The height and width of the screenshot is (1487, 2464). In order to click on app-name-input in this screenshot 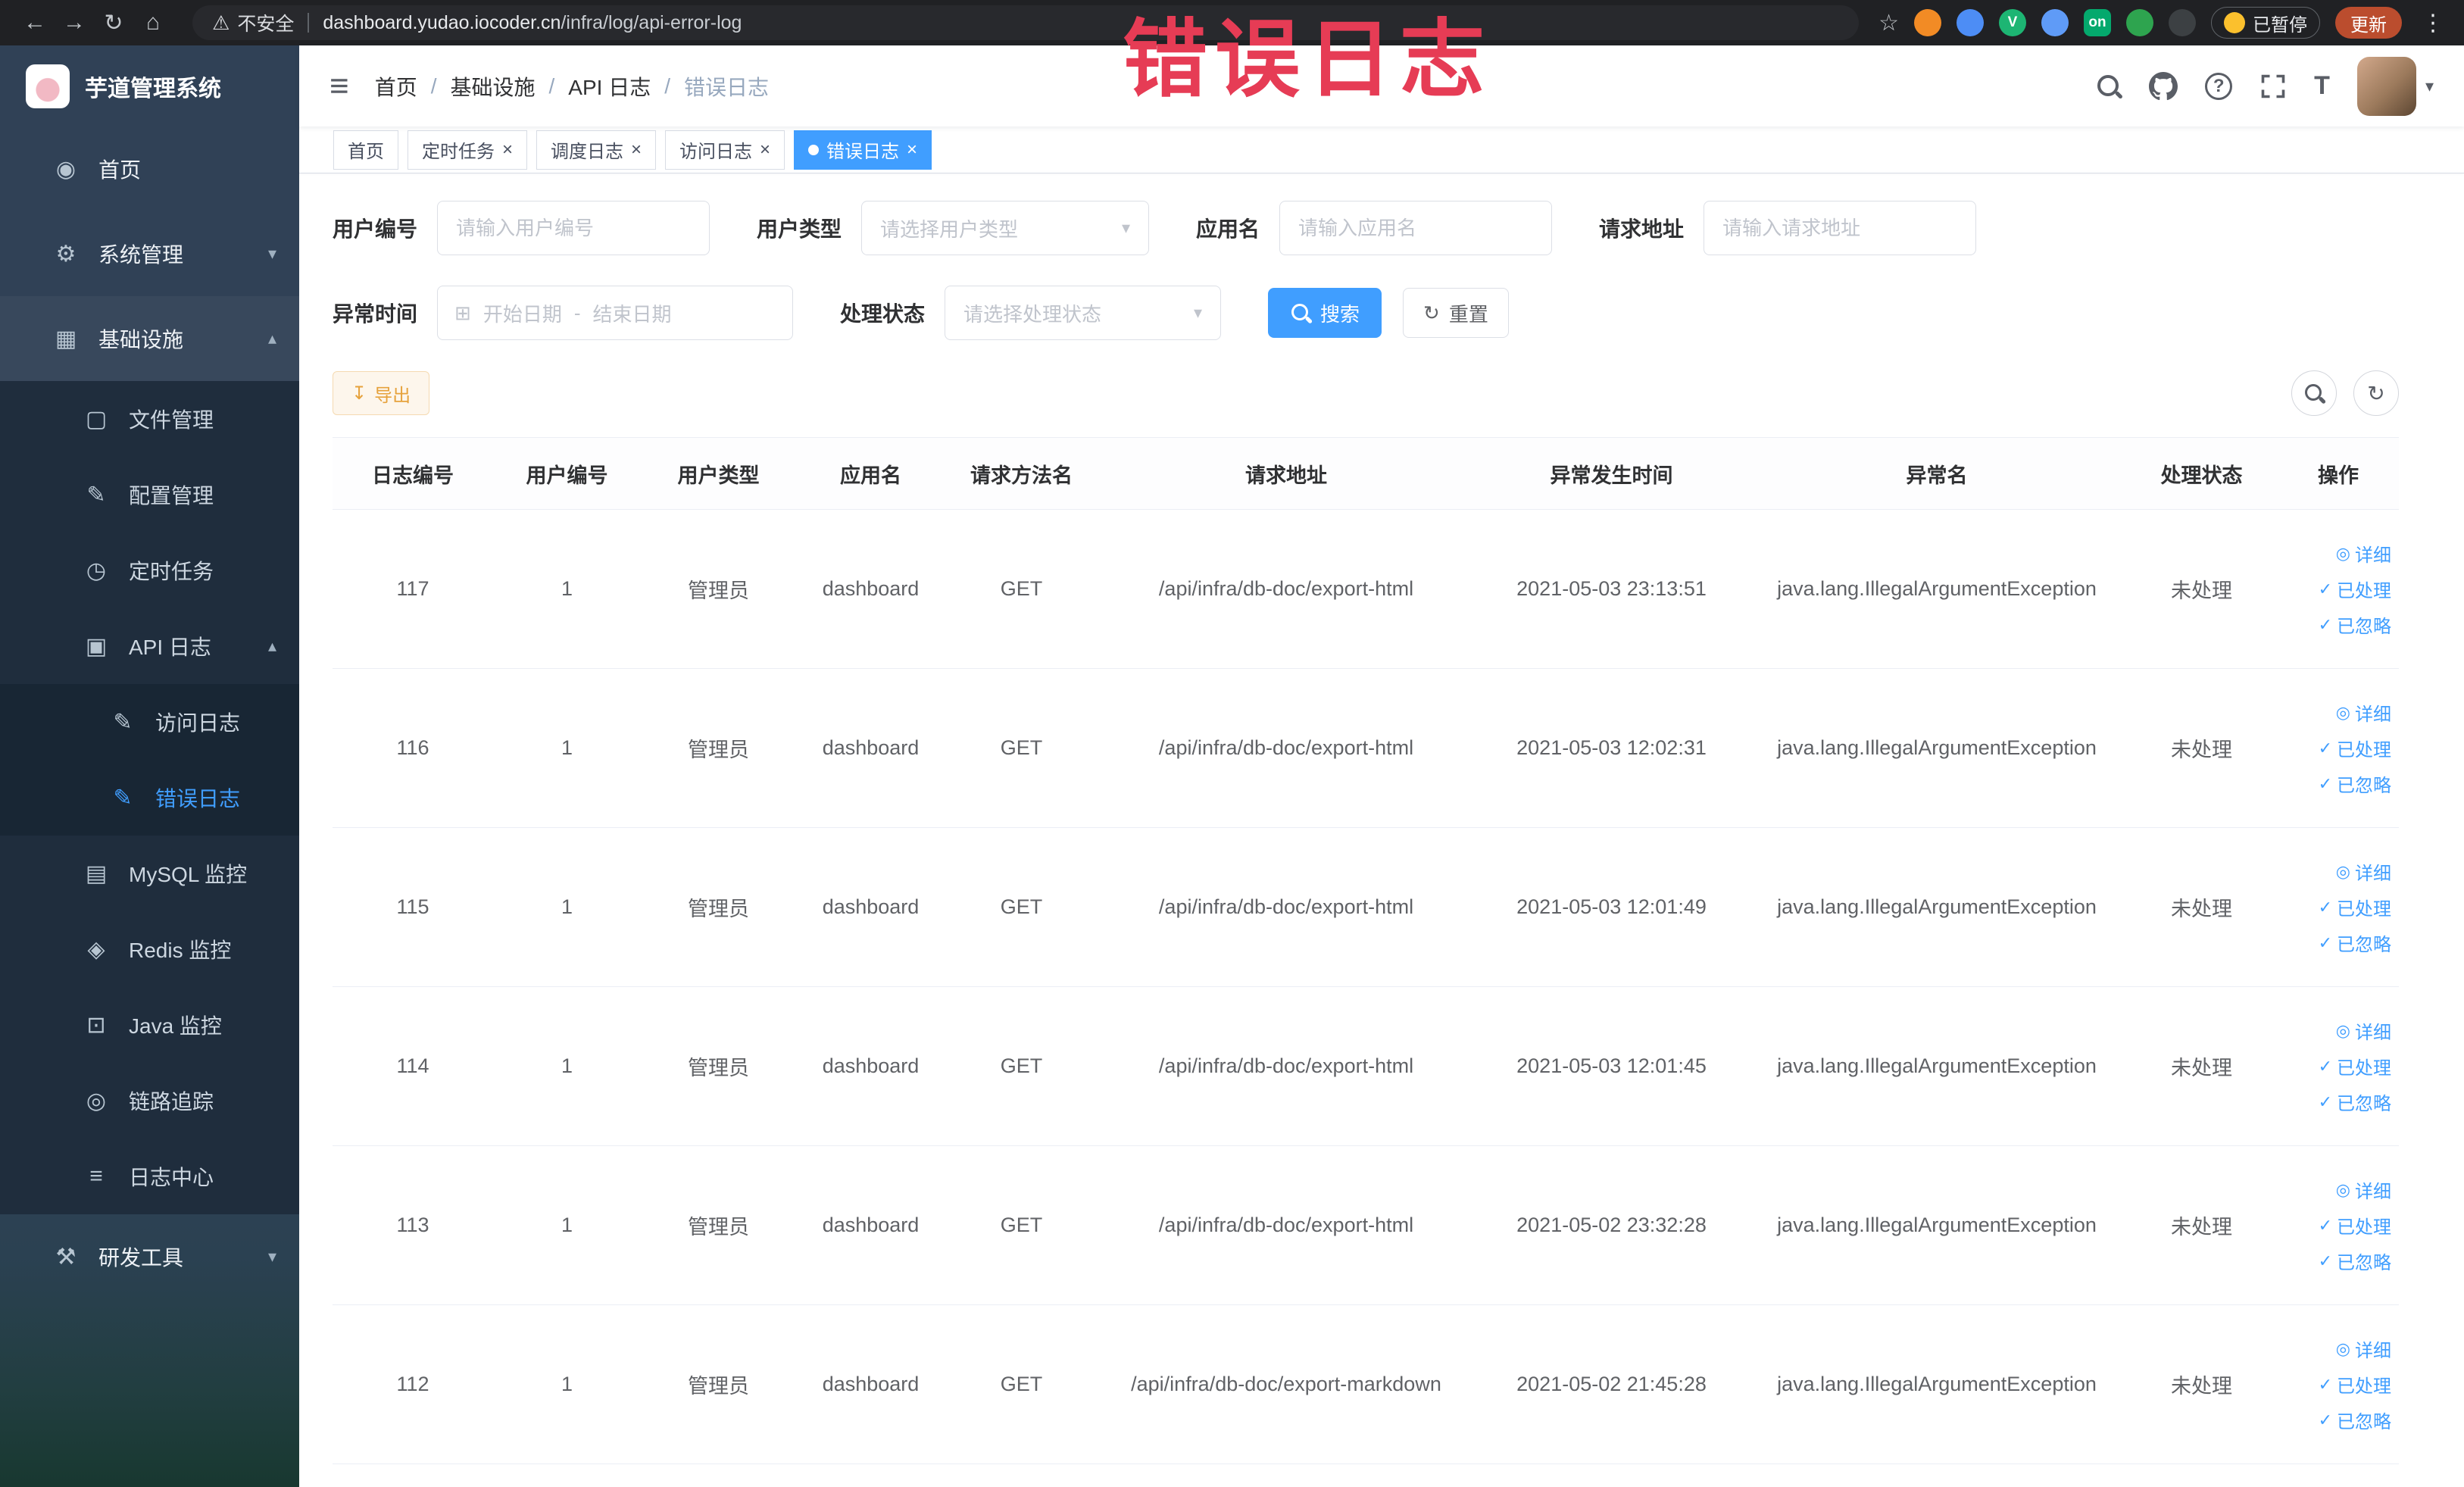, I will do `click(1416, 228)`.